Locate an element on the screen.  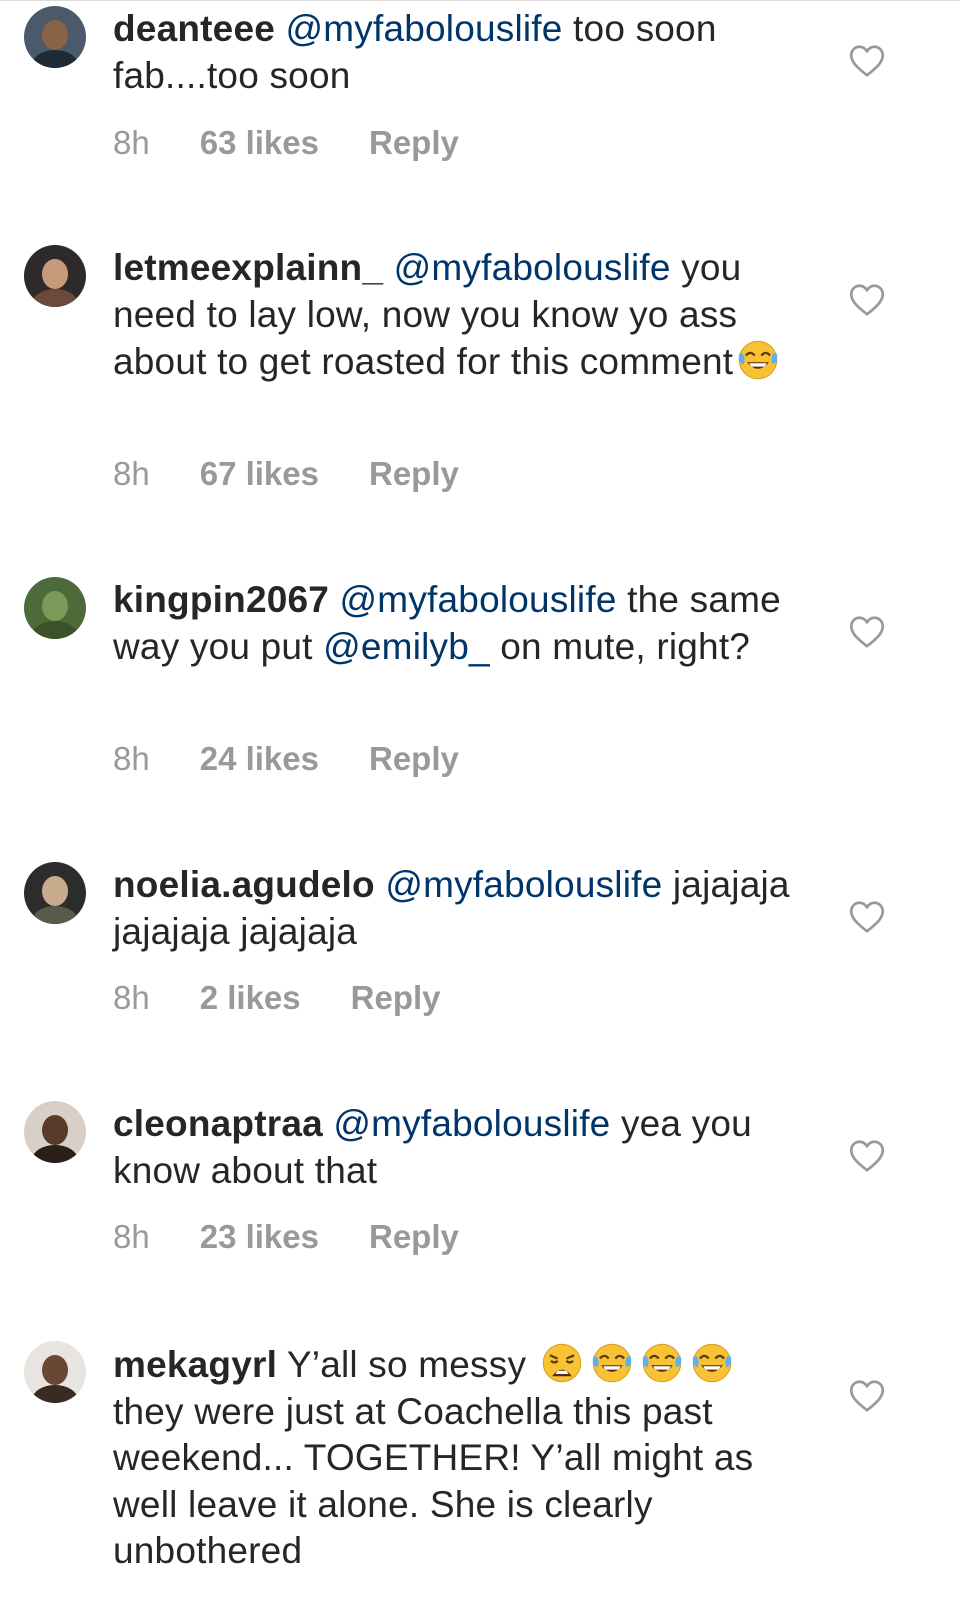
likes-count: 24 likes is located at coordinates (259, 759).